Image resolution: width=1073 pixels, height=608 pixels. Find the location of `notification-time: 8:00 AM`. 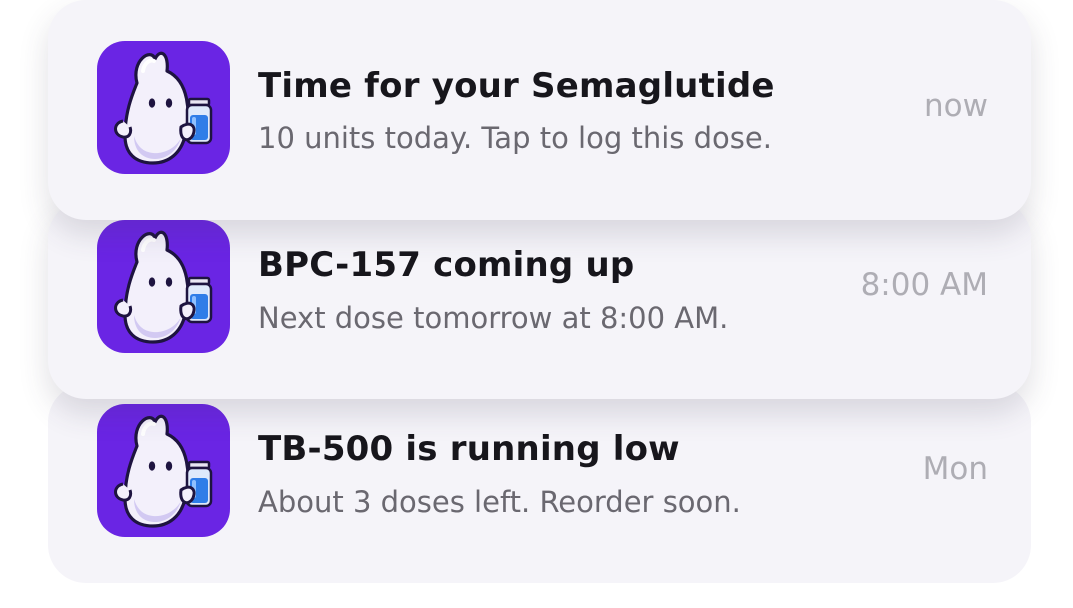

notification-time: 8:00 AM is located at coordinates (924, 285).